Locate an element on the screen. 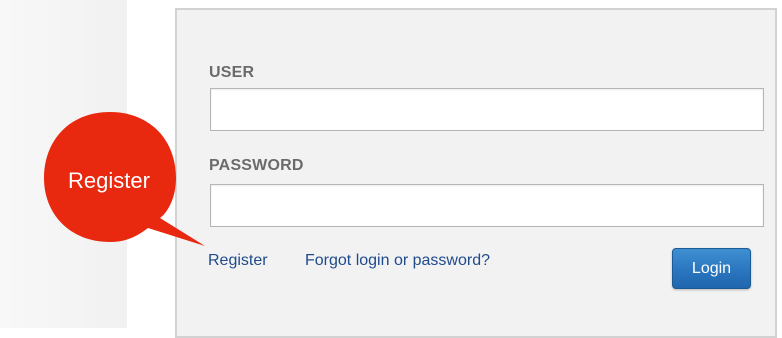 The width and height of the screenshot is (782, 338). forgot-login-link: Forgot login or password? is located at coordinates (397, 261).